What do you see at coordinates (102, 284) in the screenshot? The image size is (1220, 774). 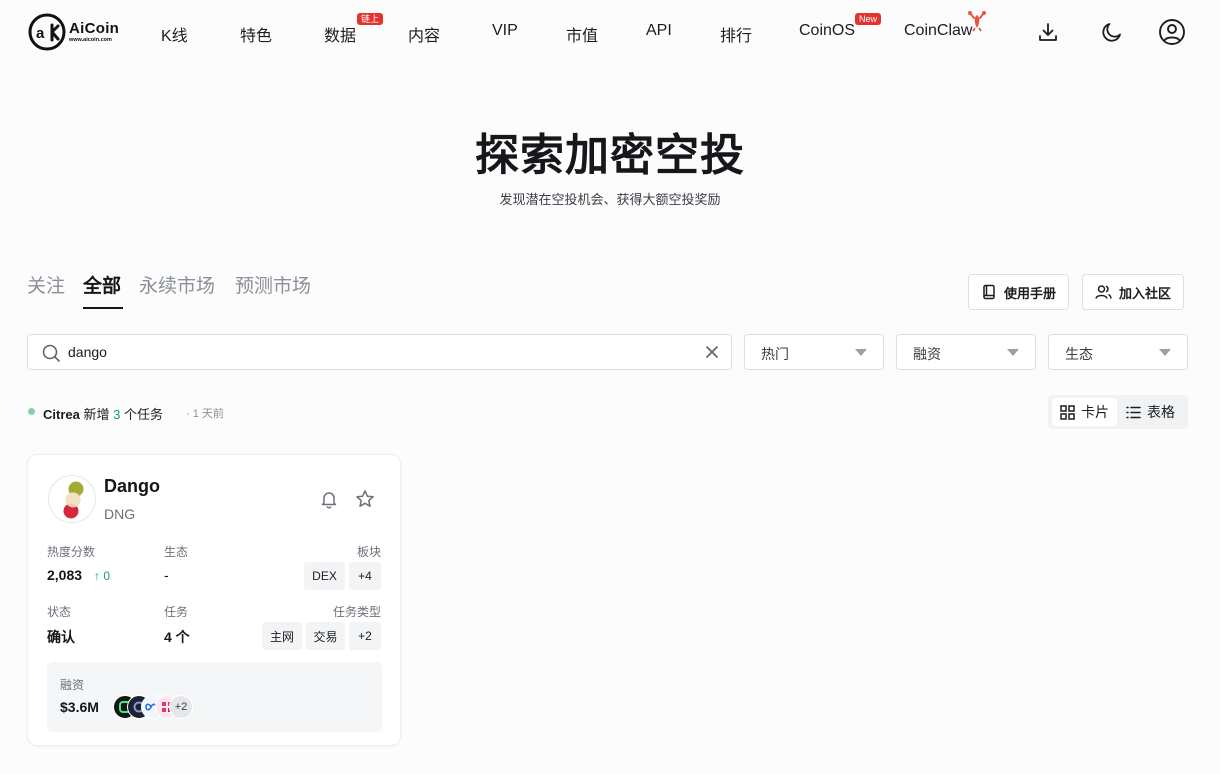 I see `tab-all: 全部` at bounding box center [102, 284].